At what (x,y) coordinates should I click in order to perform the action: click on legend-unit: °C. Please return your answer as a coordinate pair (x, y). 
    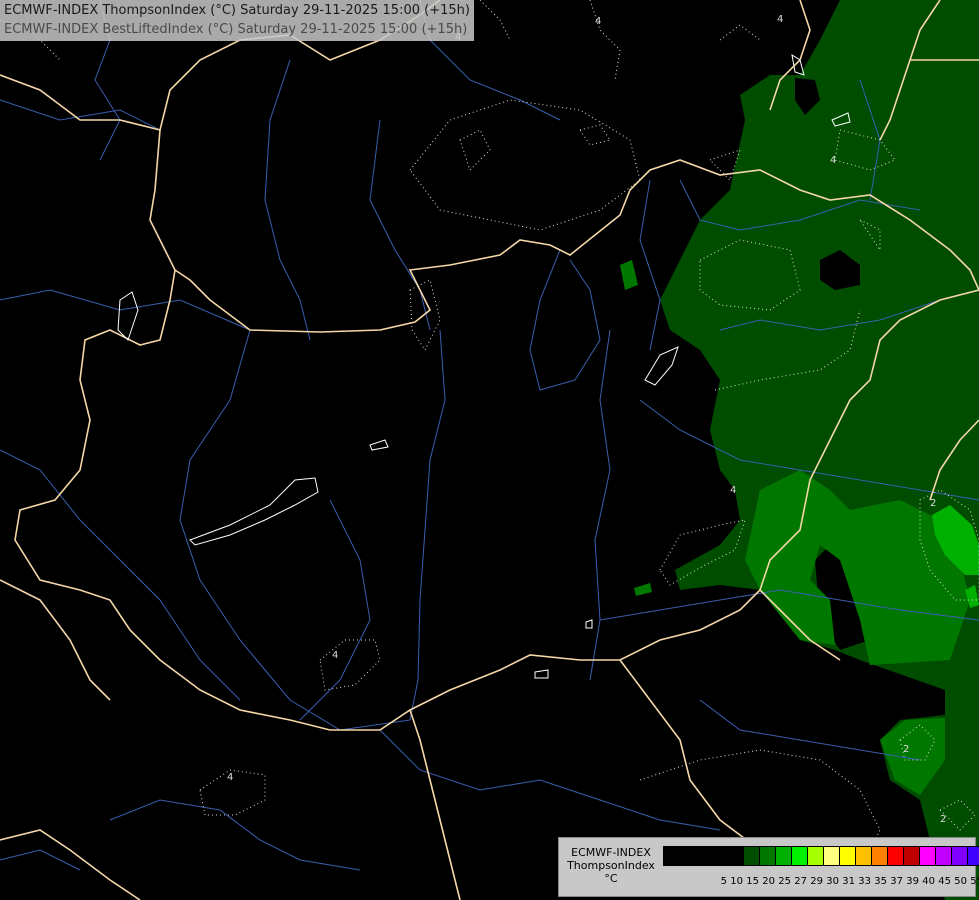
    Looking at the image, I should click on (611, 878).